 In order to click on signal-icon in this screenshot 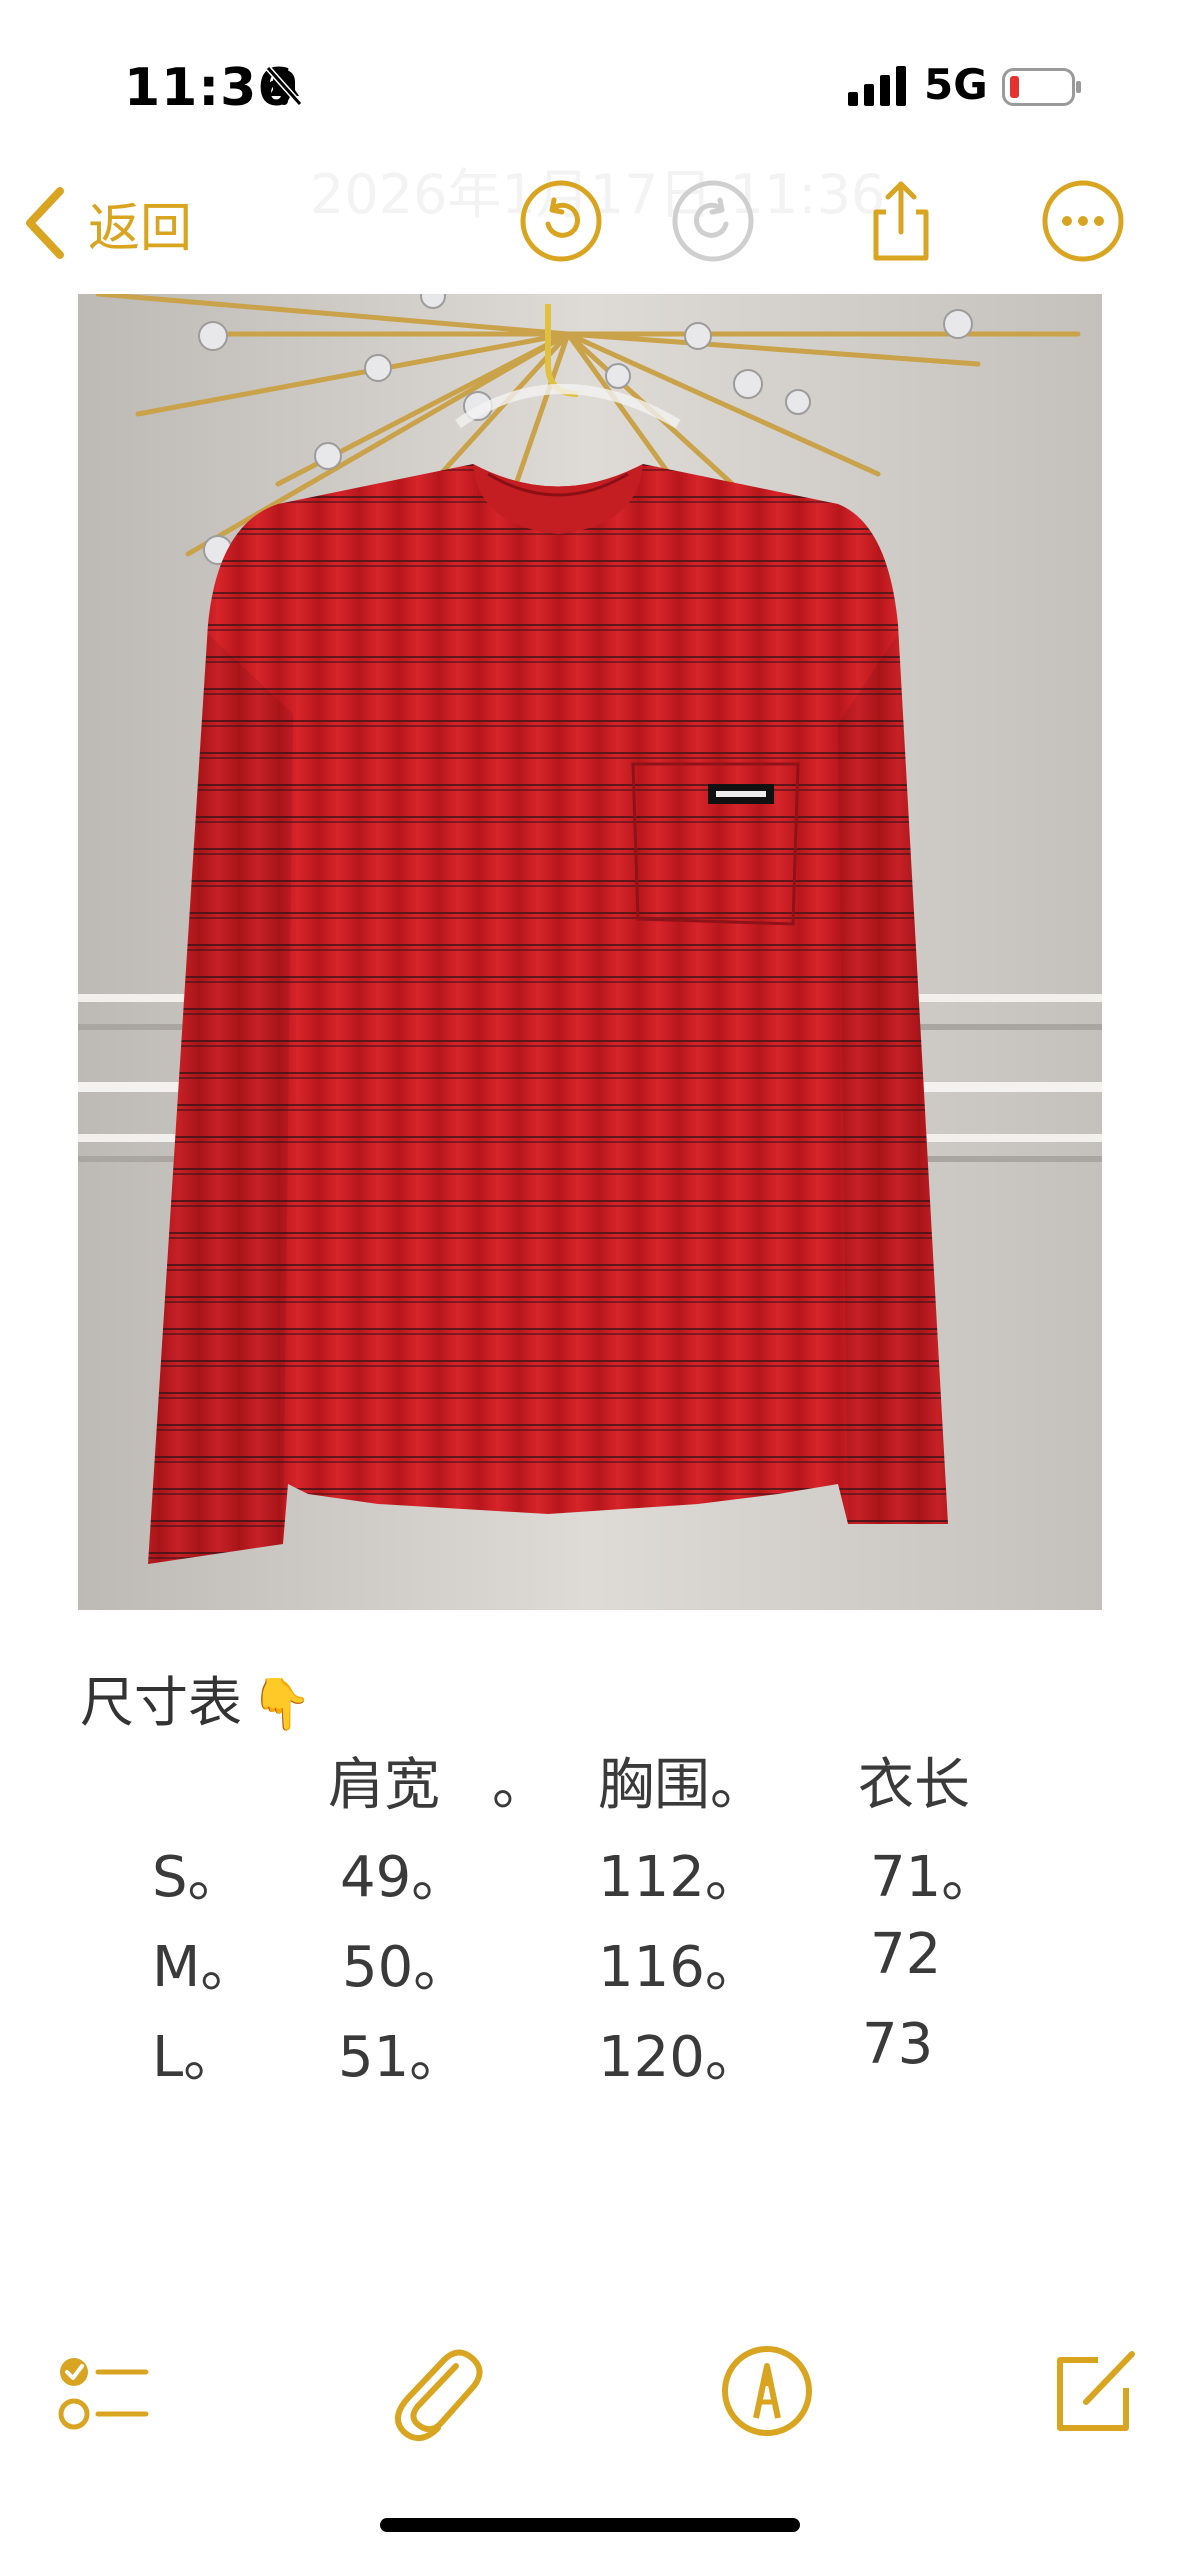, I will do `click(877, 86)`.